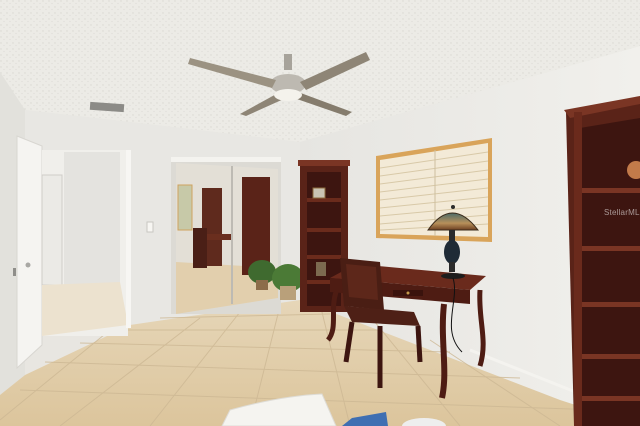 Image resolution: width=640 pixels, height=426 pixels. Describe the element at coordinates (150, 227) in the screenshot. I see `light-switch` at that location.